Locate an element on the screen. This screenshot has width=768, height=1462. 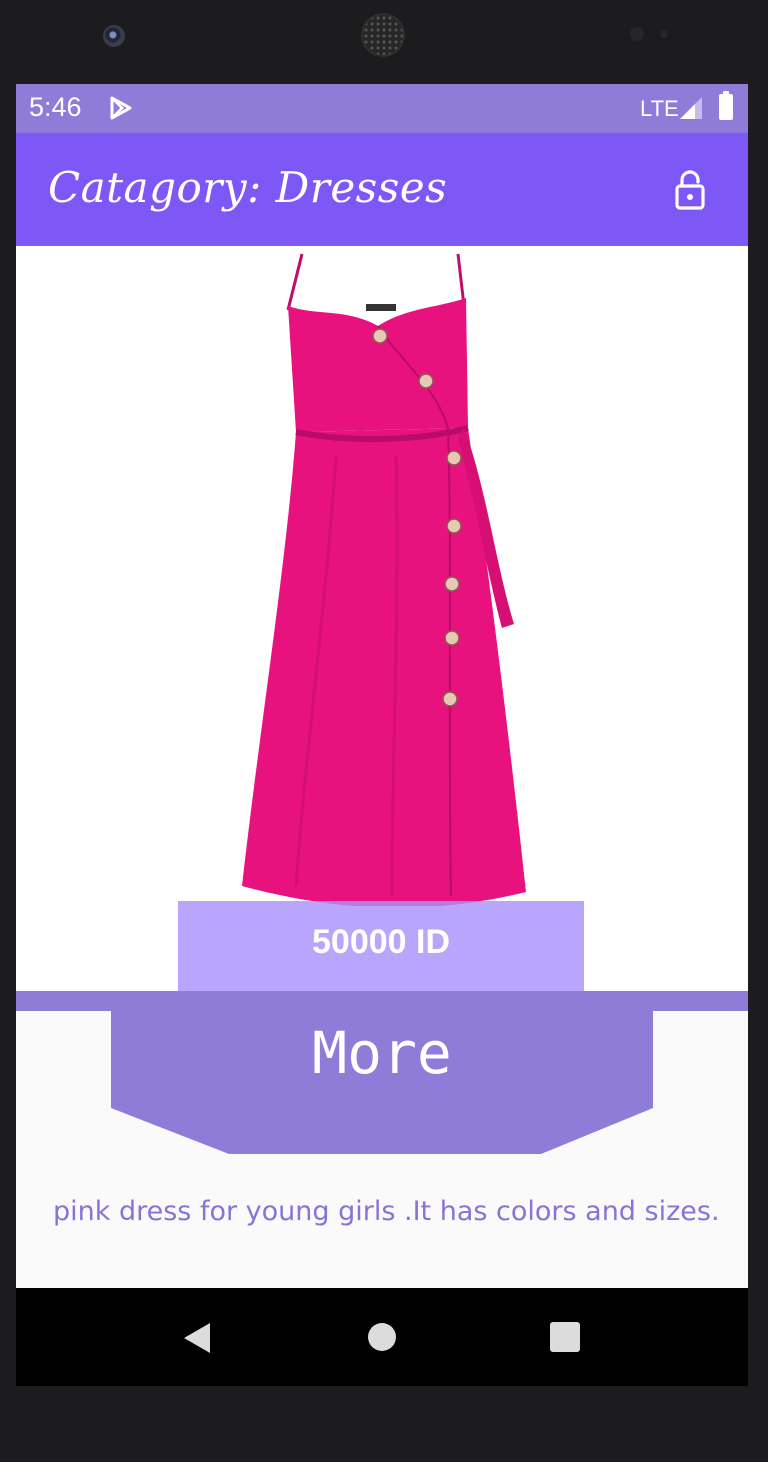
front-camera is located at coordinates (114, 36).